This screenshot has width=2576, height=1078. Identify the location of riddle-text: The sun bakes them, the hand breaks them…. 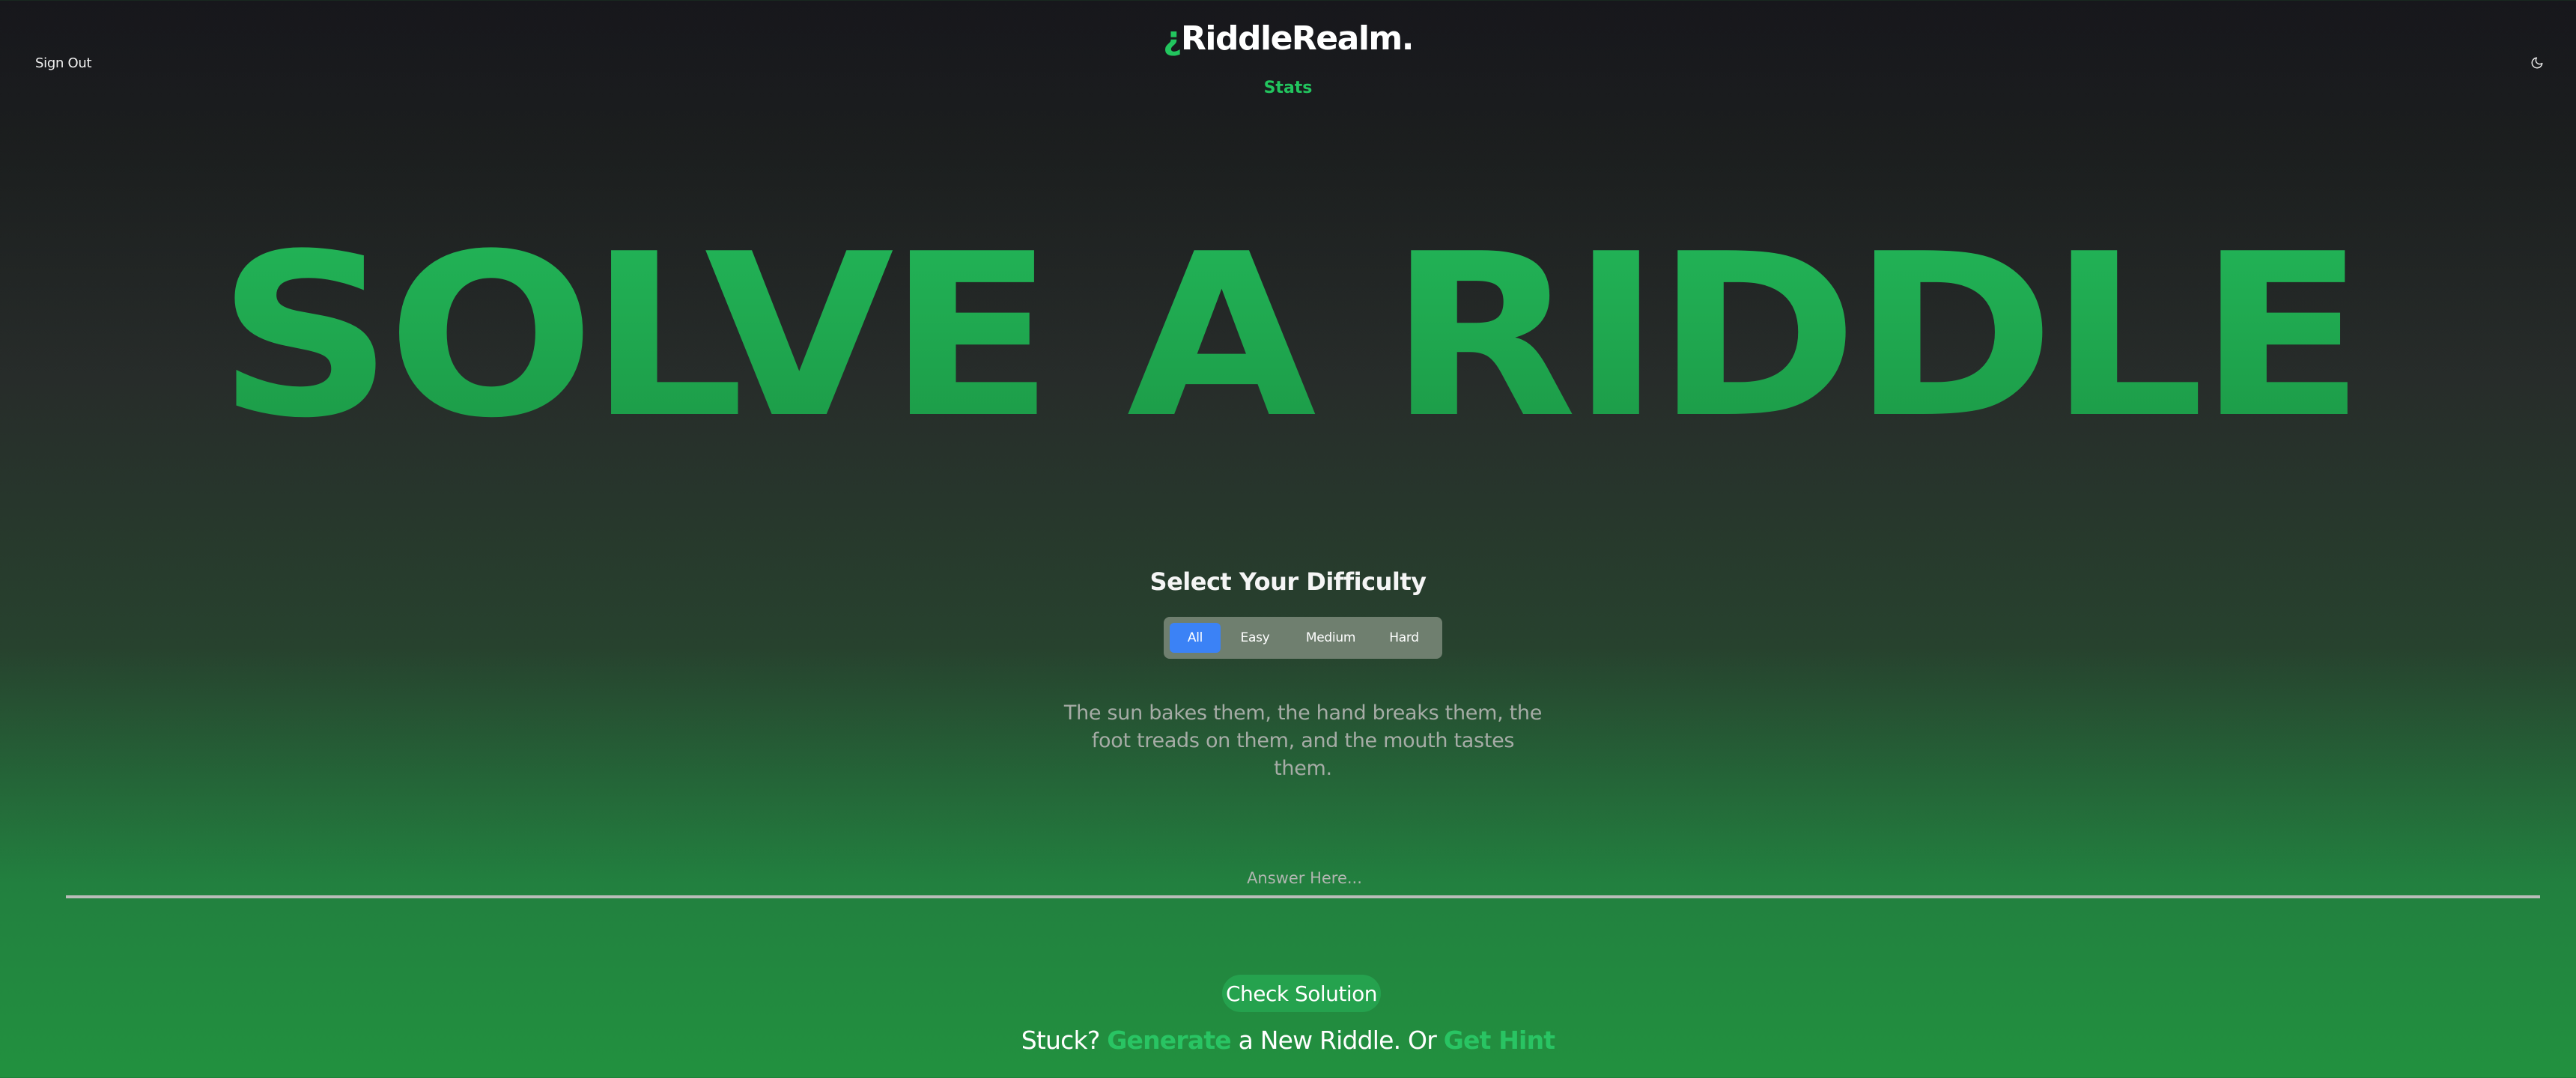
(1303, 740).